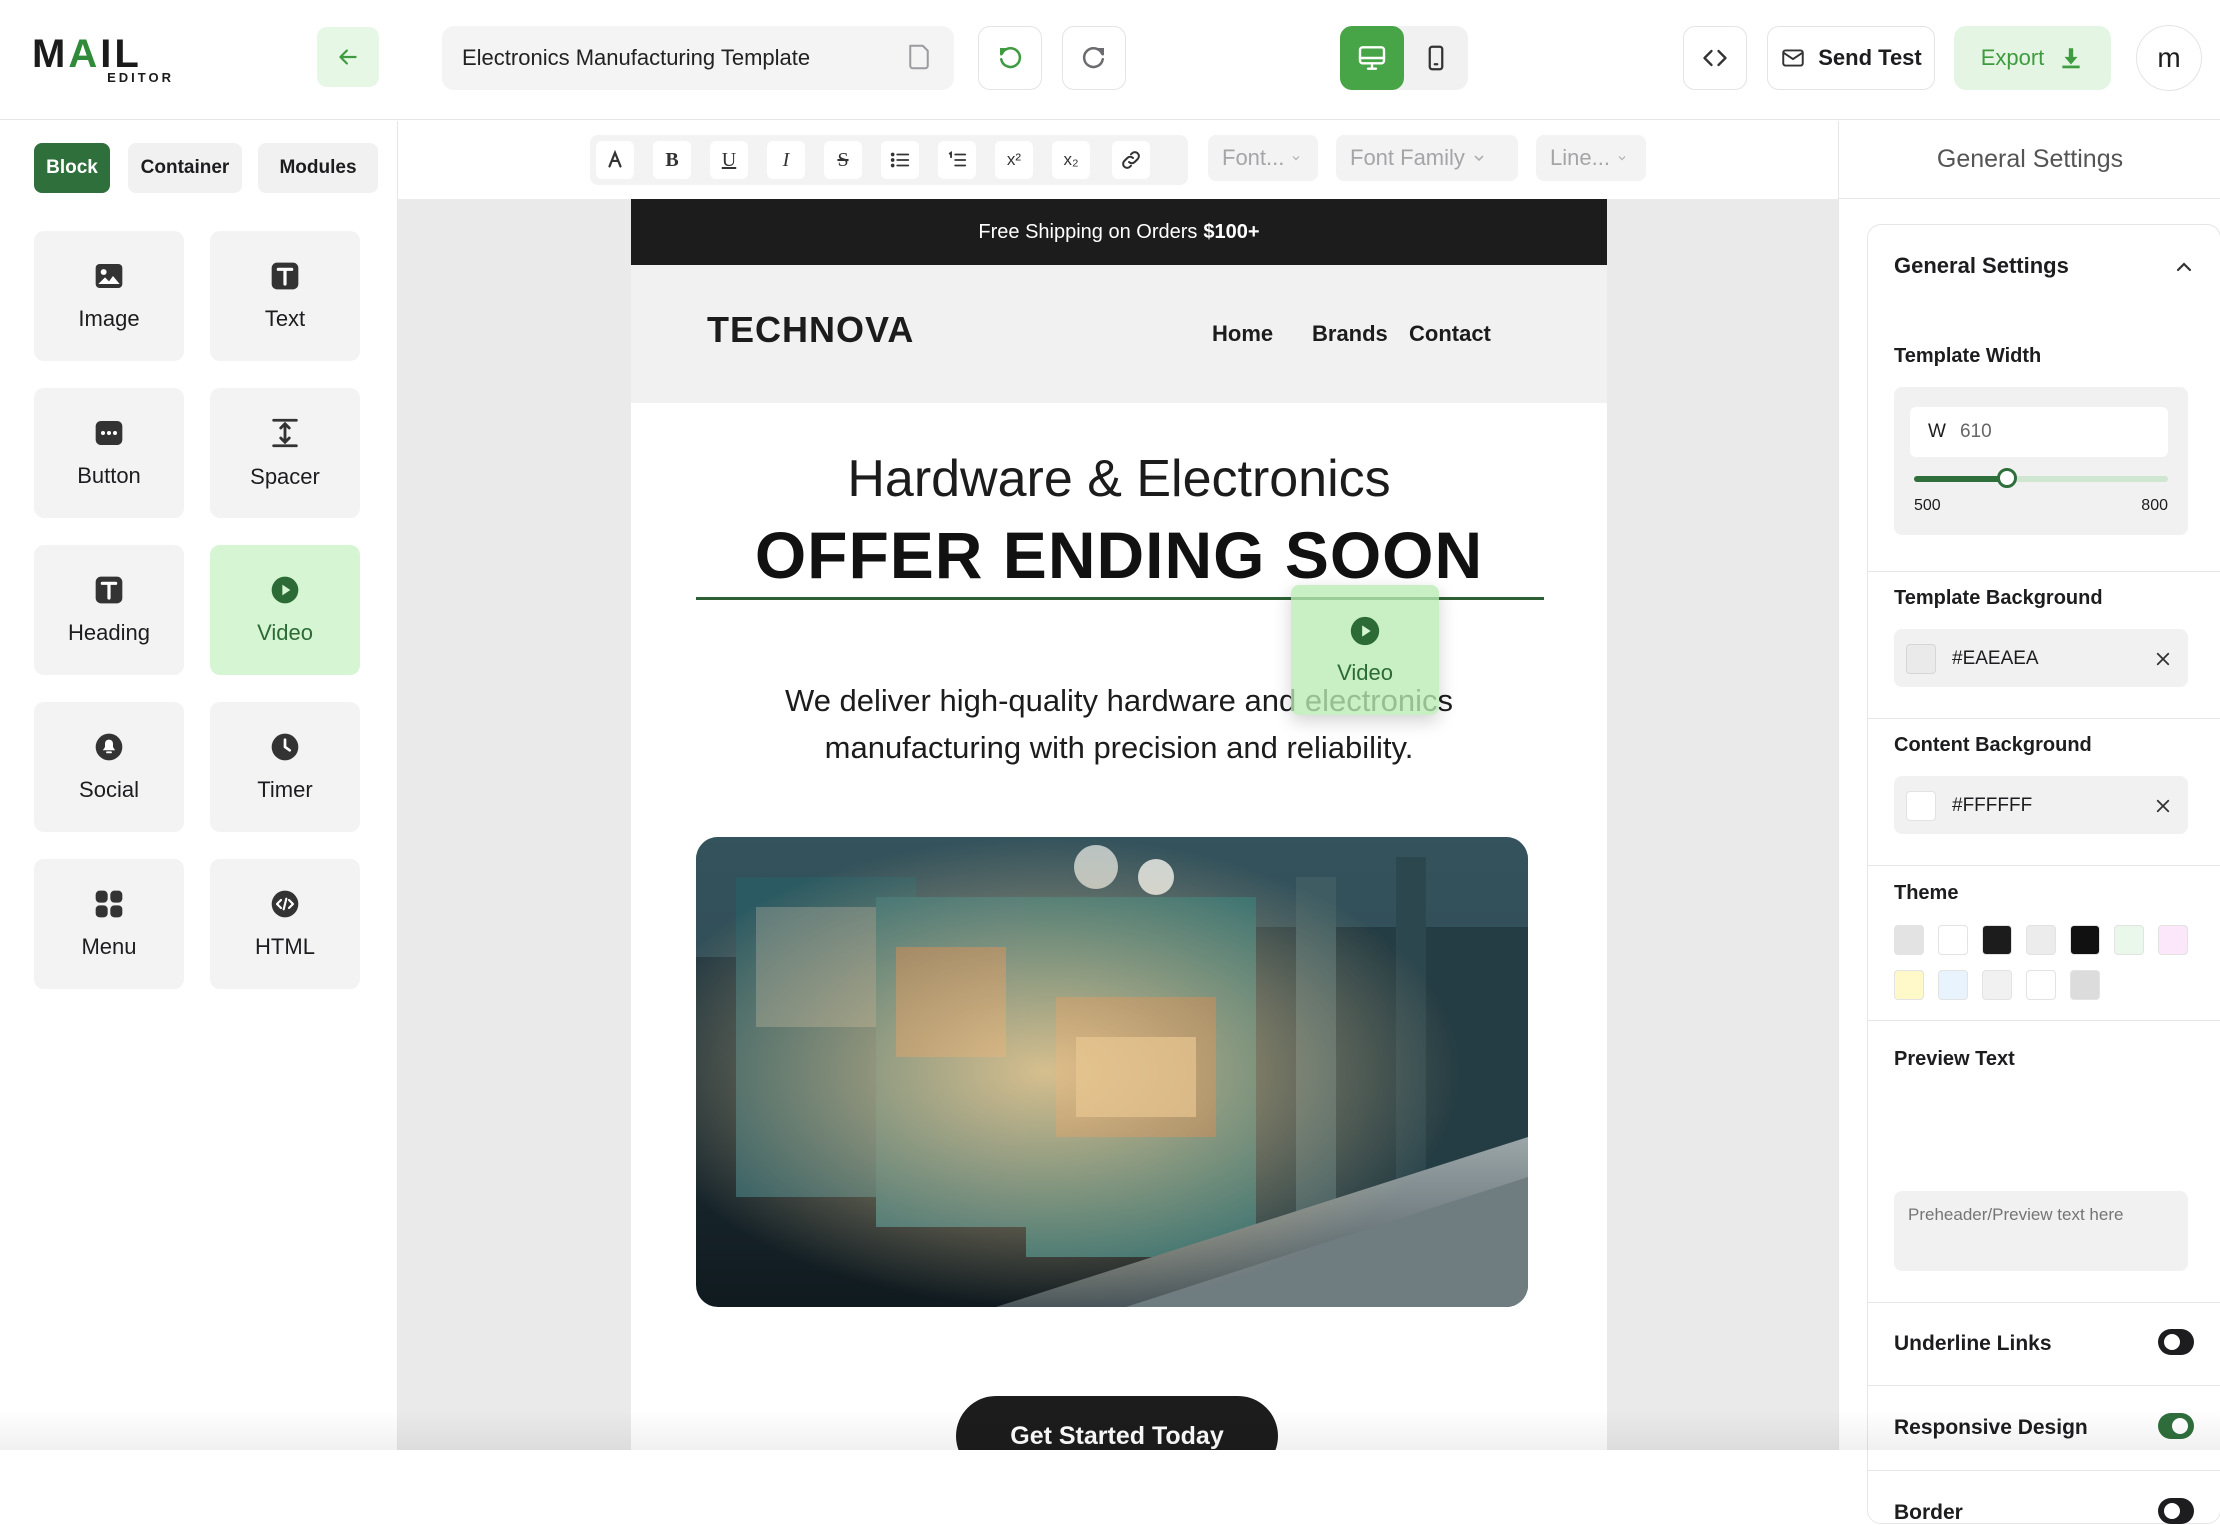  I want to click on back-button, so click(348, 57).